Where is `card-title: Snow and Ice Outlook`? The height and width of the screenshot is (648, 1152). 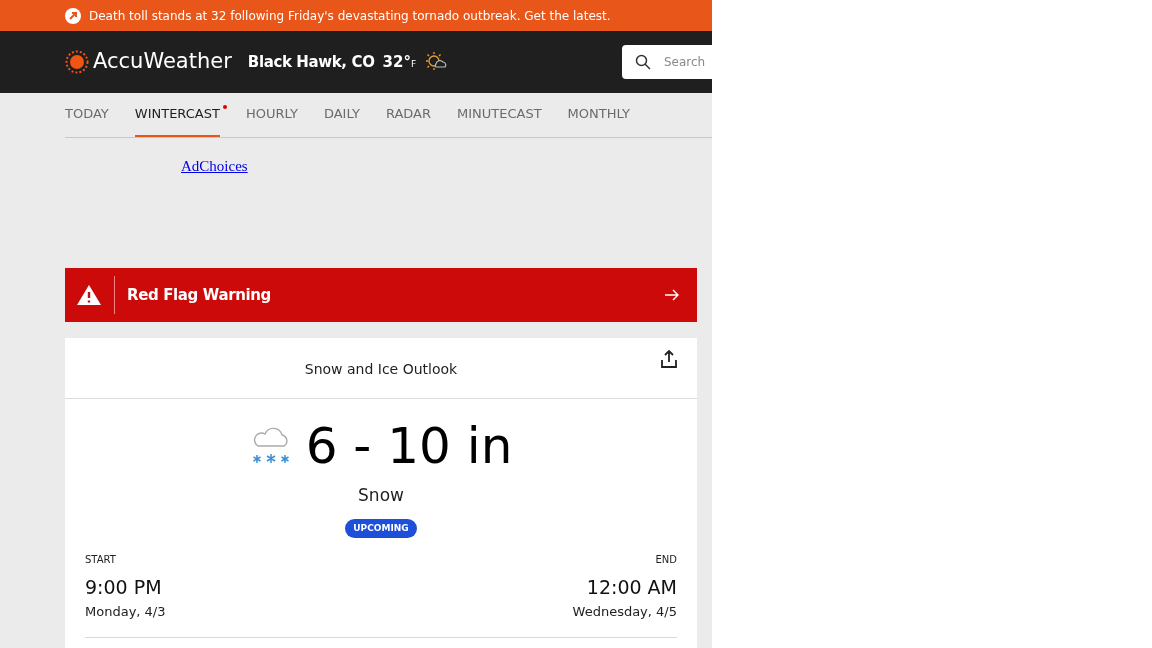
card-title: Snow and Ice Outlook is located at coordinates (381, 369).